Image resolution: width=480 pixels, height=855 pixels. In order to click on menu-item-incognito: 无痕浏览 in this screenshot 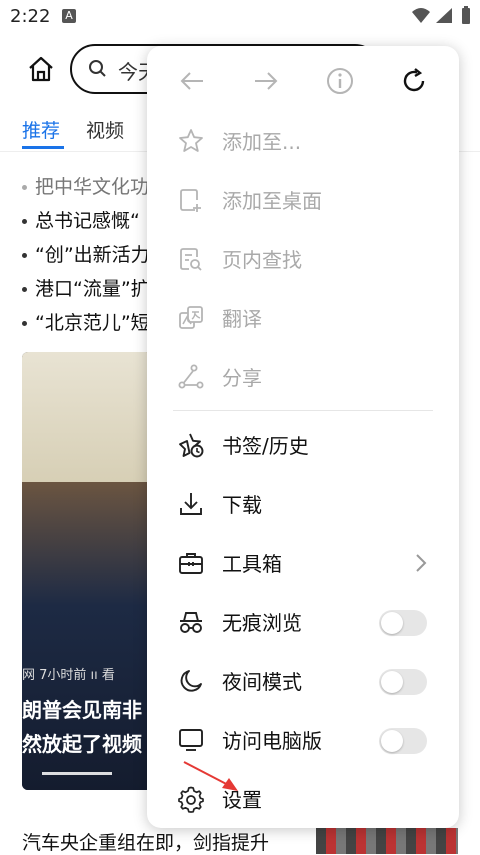, I will do `click(303, 622)`.